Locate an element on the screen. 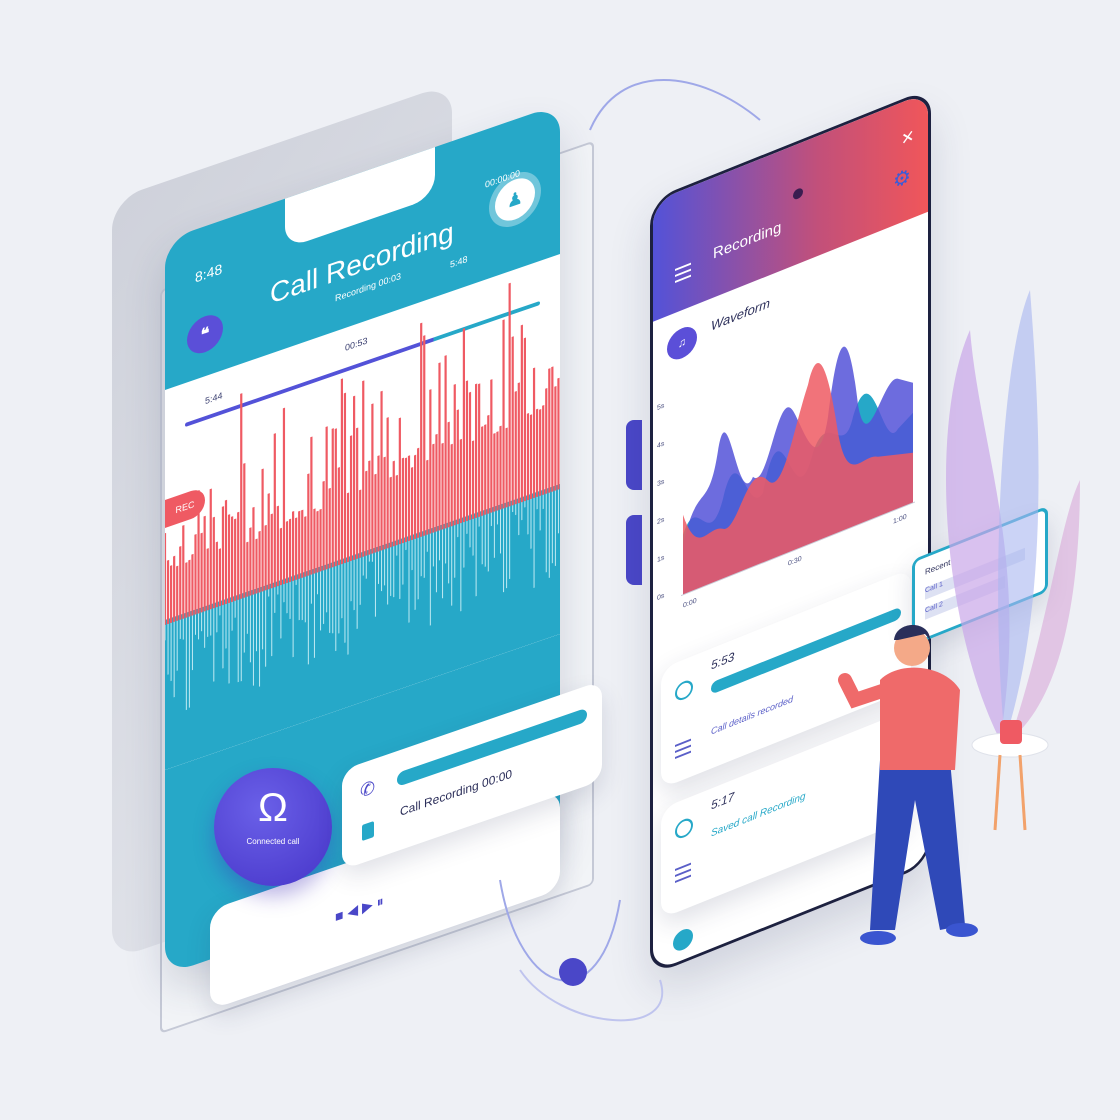  person-illustration is located at coordinates (908, 785).